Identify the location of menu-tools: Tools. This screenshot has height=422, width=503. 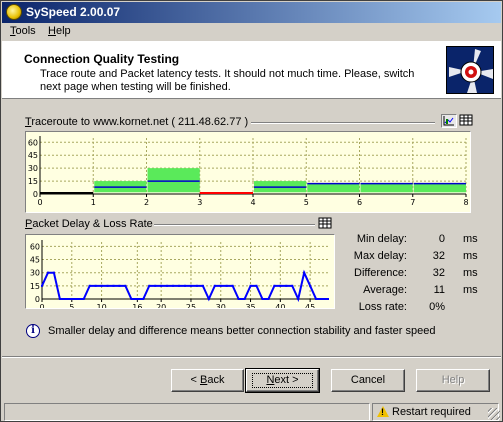
(23, 31).